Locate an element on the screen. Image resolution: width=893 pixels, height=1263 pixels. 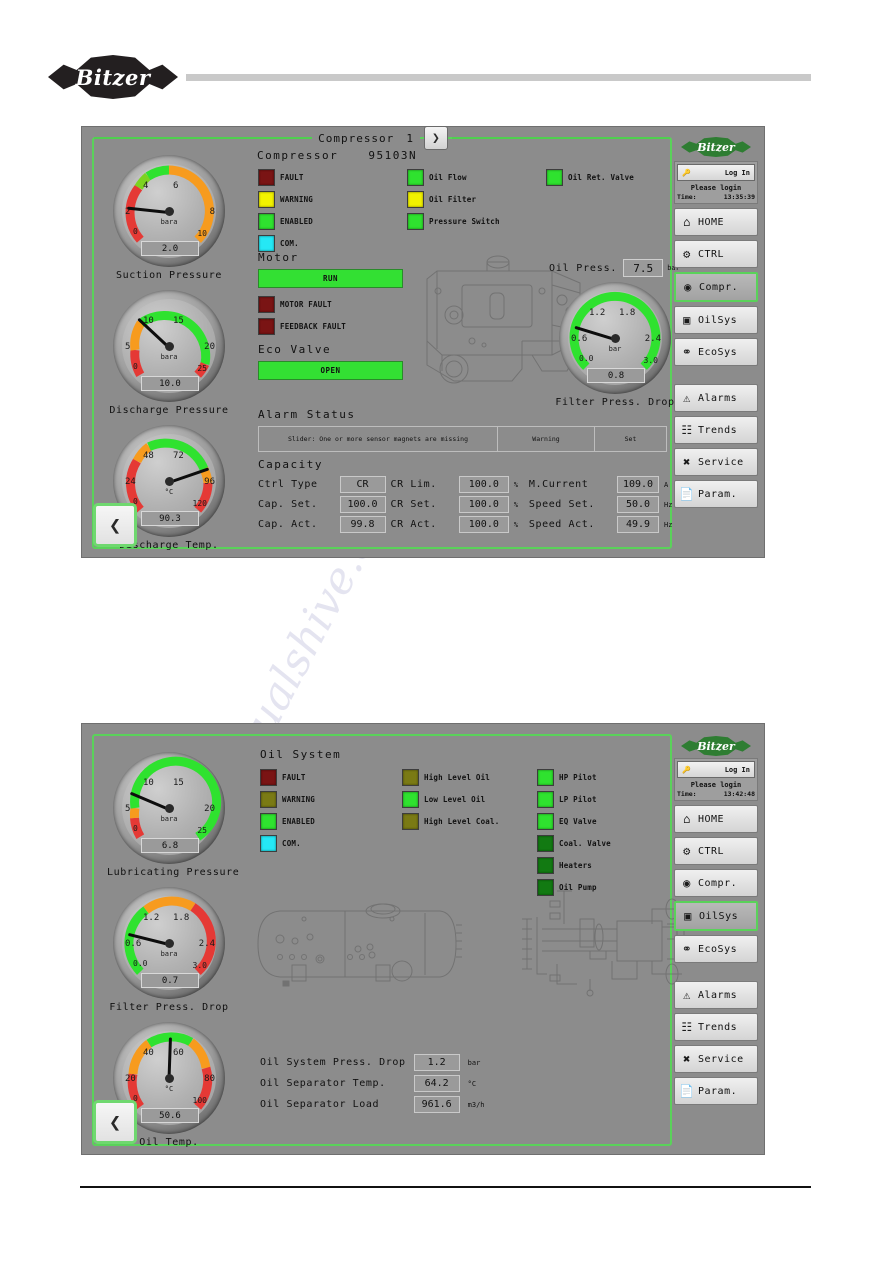
gauge-tick-4: 8 is located at coordinates (212, 212).